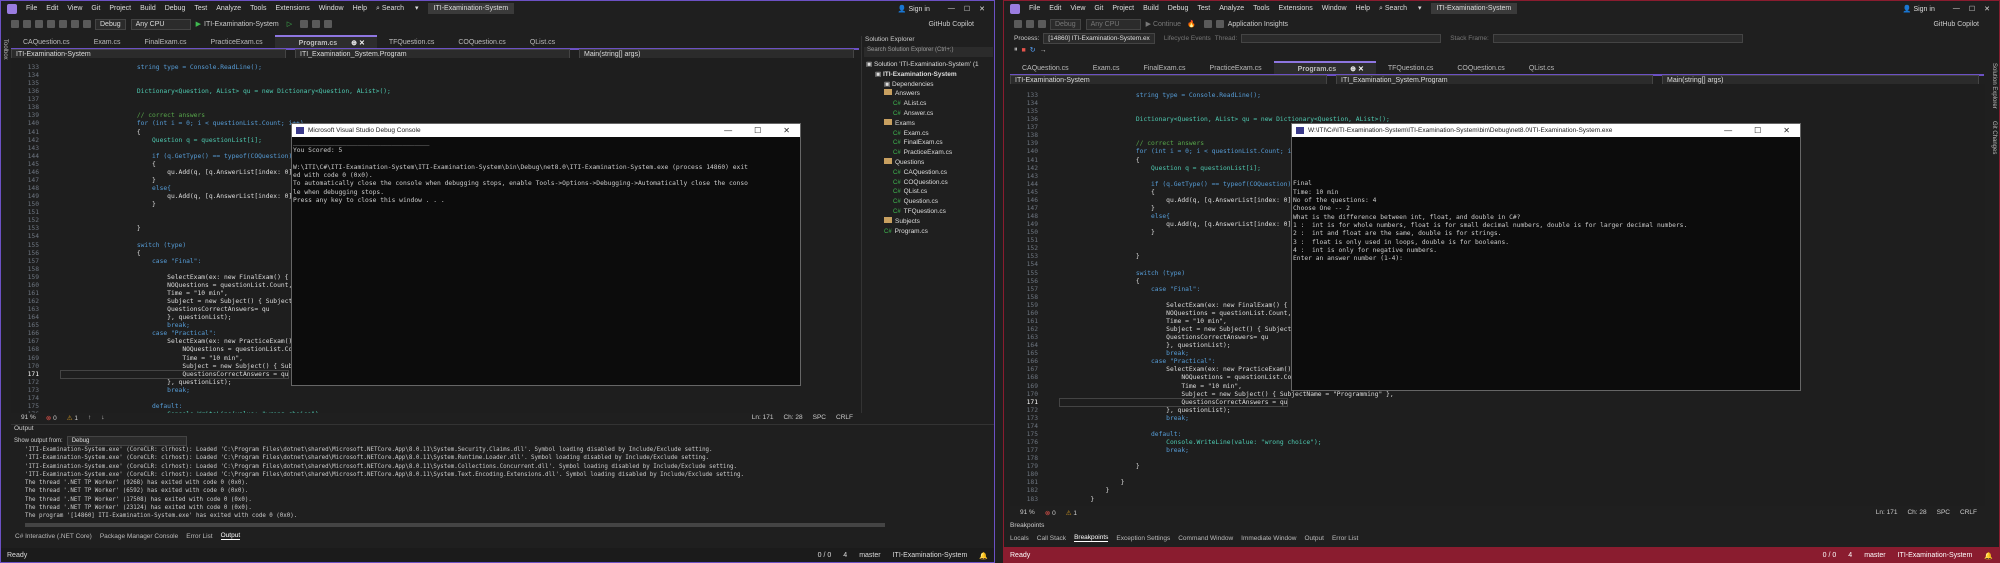 The height and width of the screenshot is (563, 2000). What do you see at coordinates (36, 116) in the screenshot?
I see `line-number: 139` at bounding box center [36, 116].